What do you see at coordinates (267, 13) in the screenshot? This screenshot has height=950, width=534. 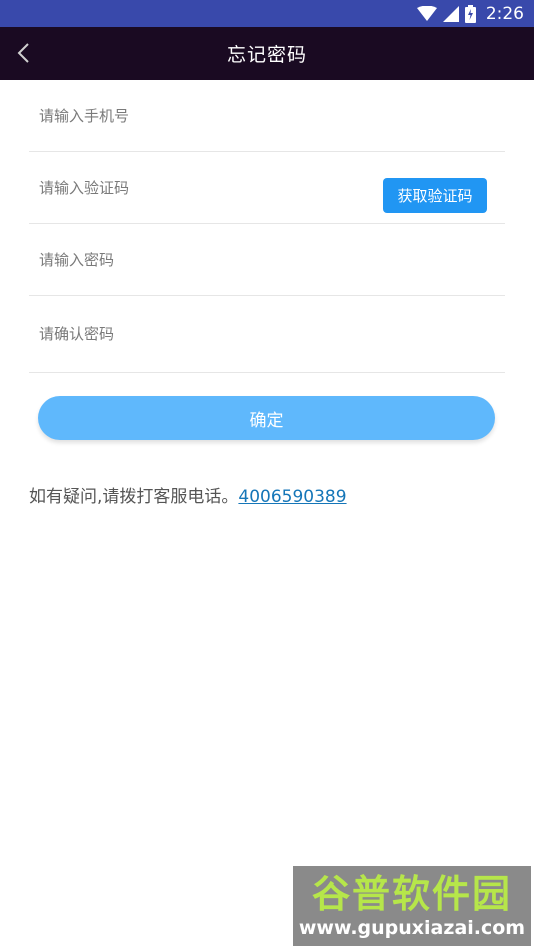 I see `status-bar: 2:26` at bounding box center [267, 13].